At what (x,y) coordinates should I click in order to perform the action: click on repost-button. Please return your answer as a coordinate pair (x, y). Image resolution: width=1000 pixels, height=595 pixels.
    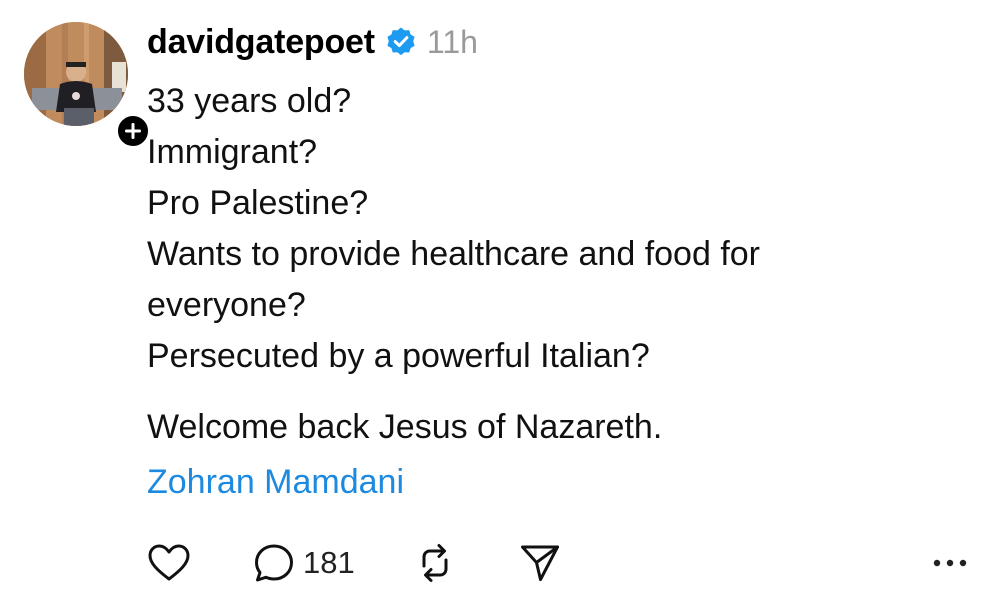
    Looking at the image, I should click on (435, 563).